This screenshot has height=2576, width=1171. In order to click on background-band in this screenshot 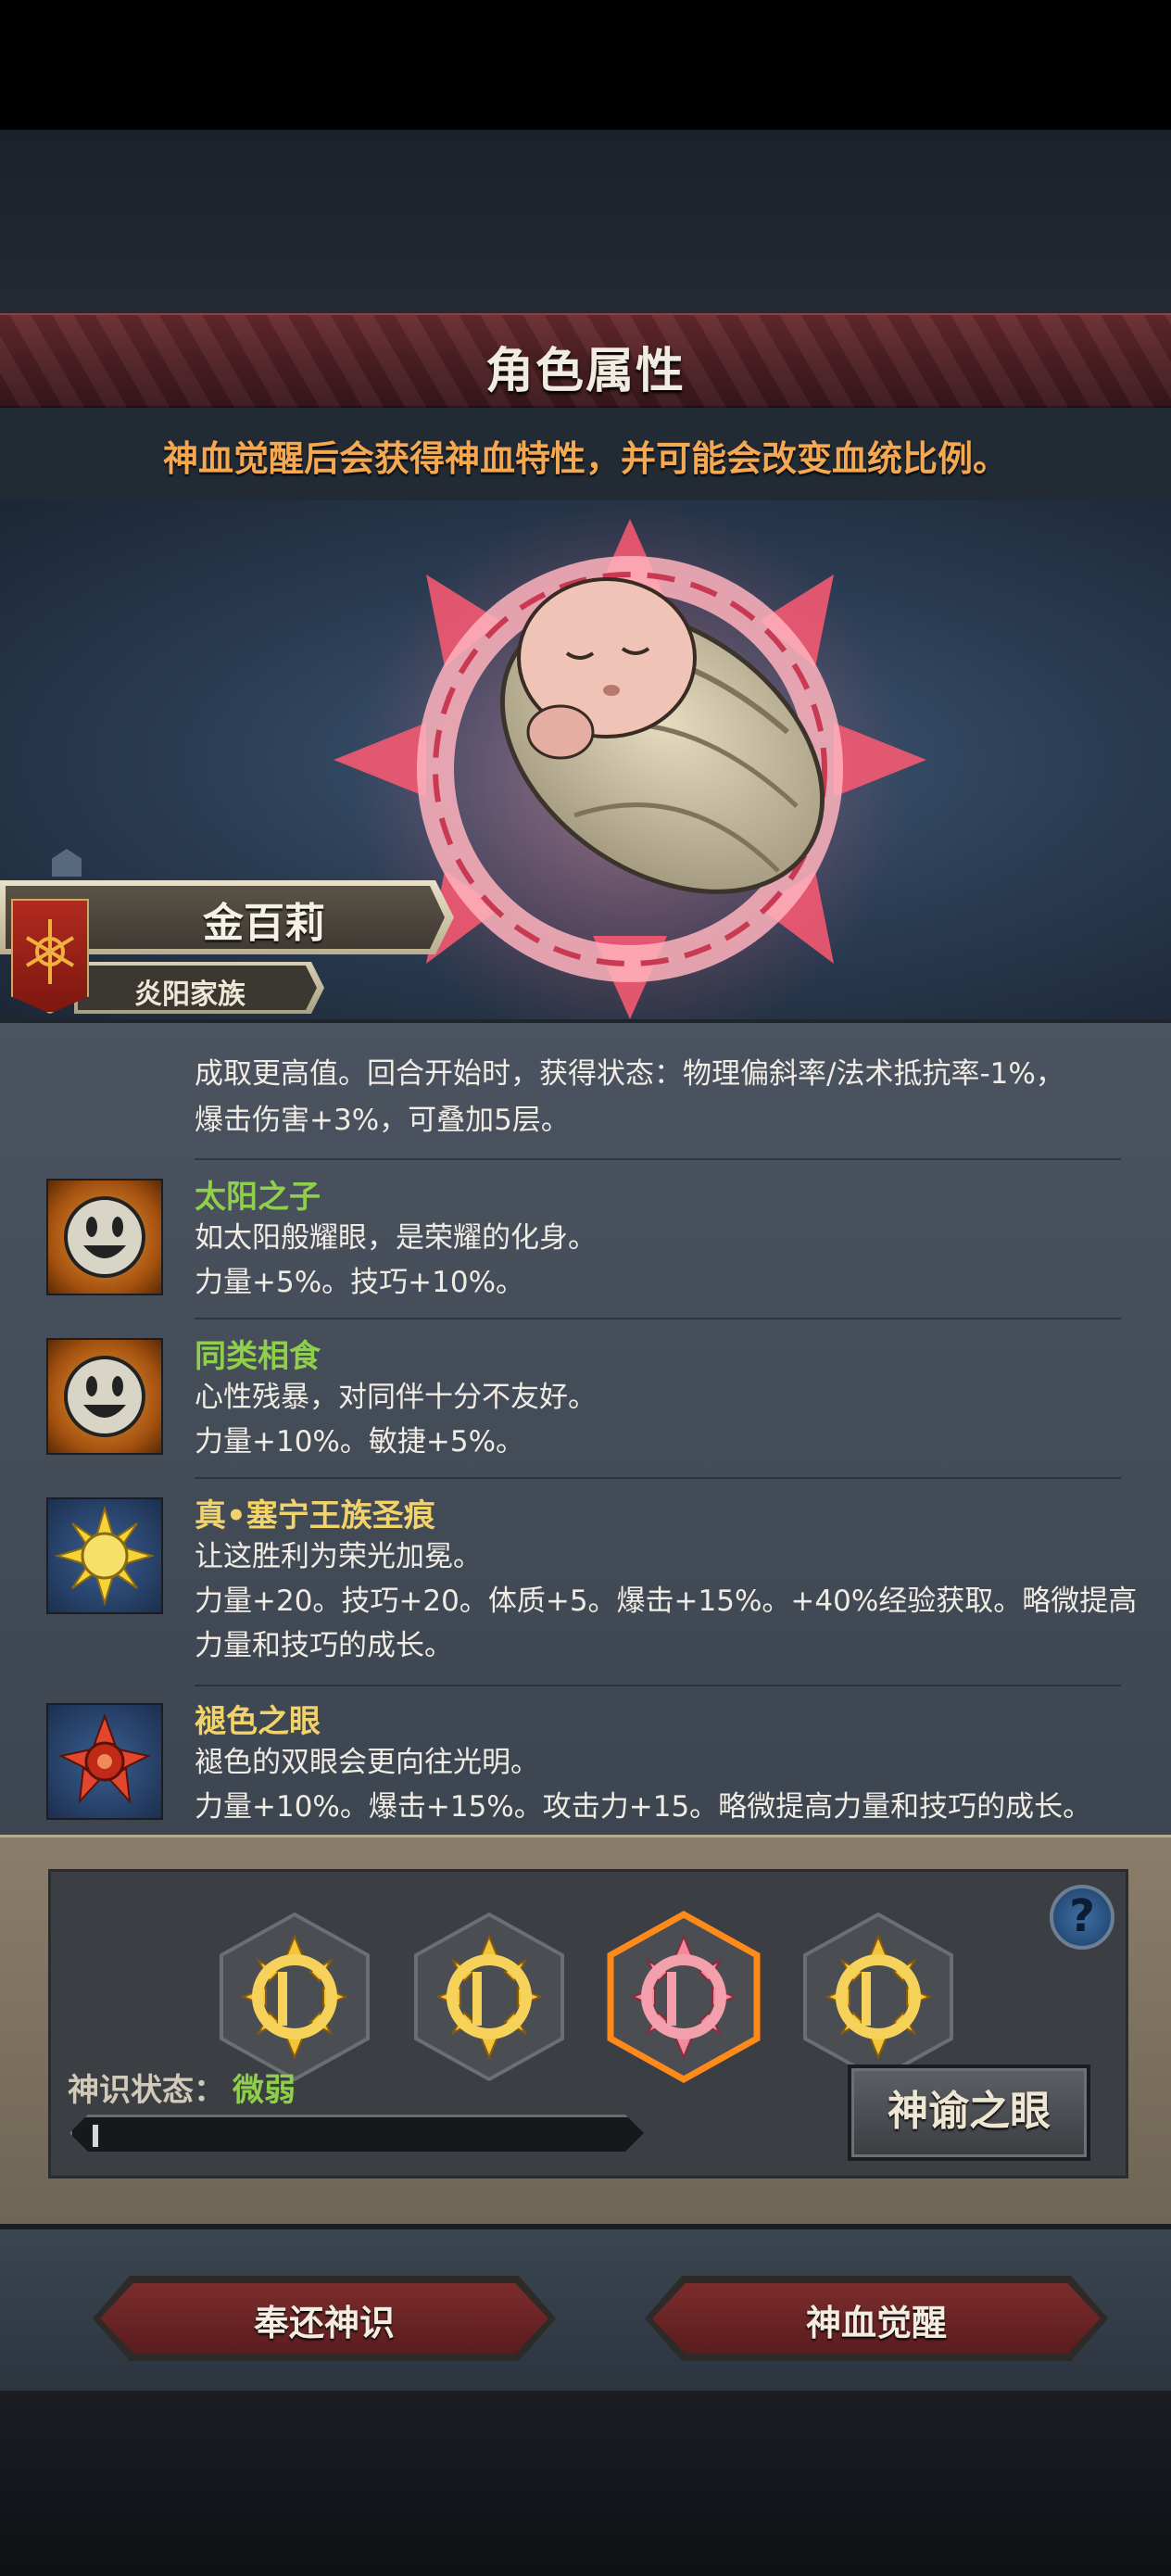, I will do `click(585, 222)`.